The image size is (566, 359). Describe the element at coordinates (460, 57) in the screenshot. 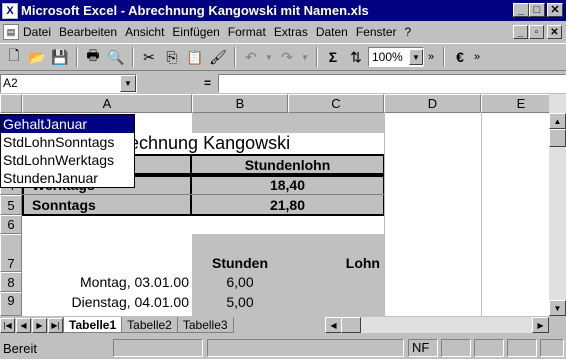

I see `euro-icon: €` at that location.